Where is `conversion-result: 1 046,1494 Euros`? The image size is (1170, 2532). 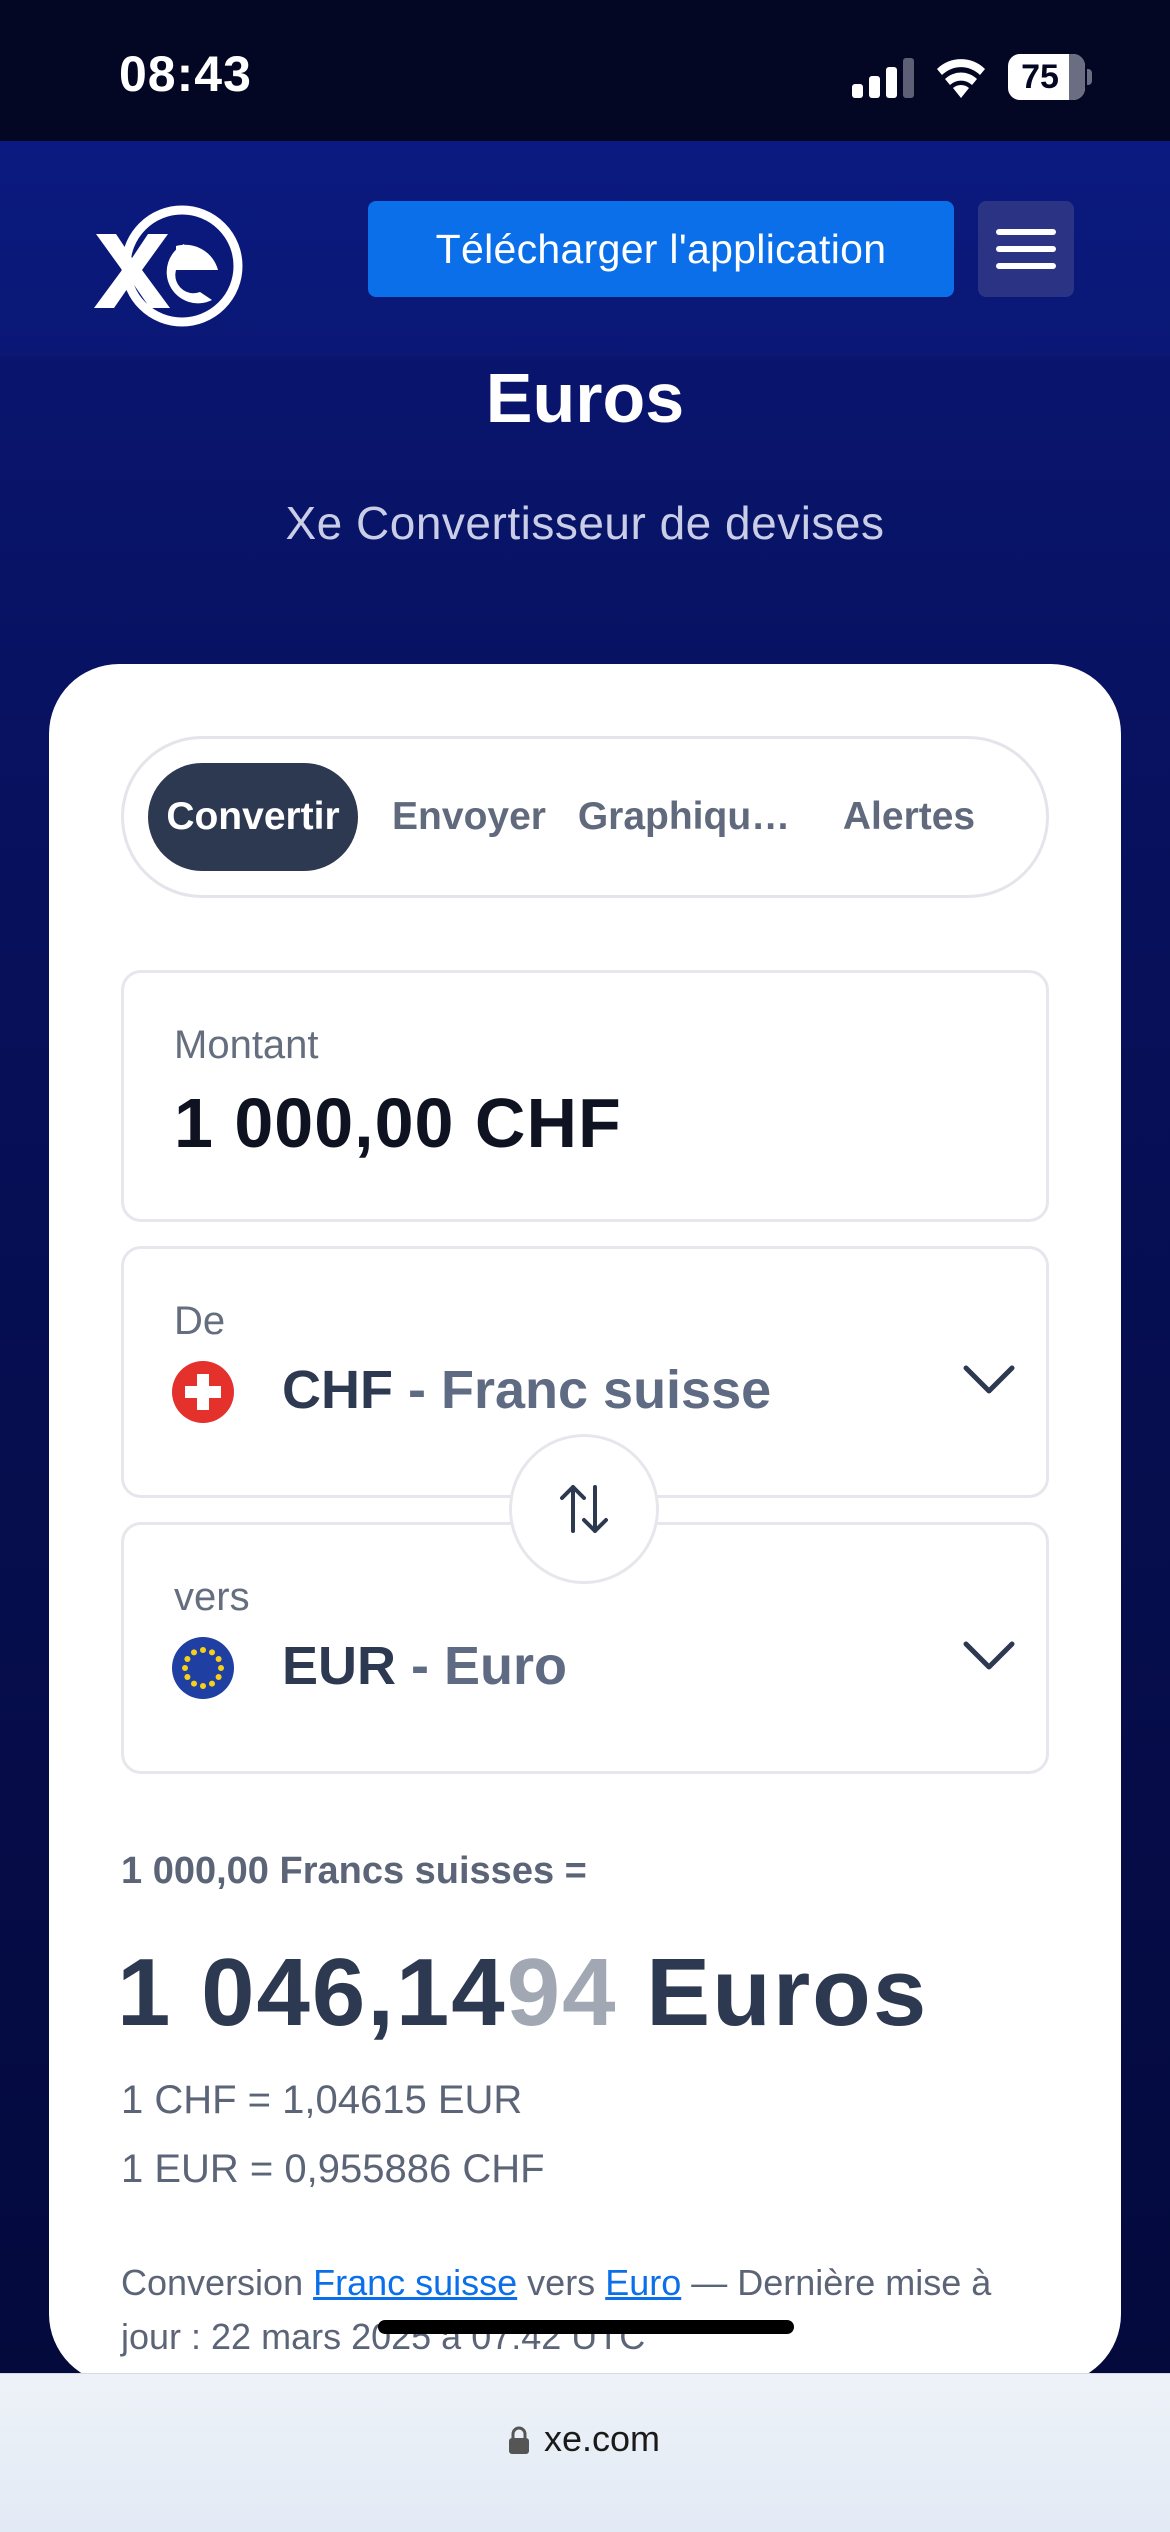 conversion-result: 1 046,1494 Euros is located at coordinates (522, 1993).